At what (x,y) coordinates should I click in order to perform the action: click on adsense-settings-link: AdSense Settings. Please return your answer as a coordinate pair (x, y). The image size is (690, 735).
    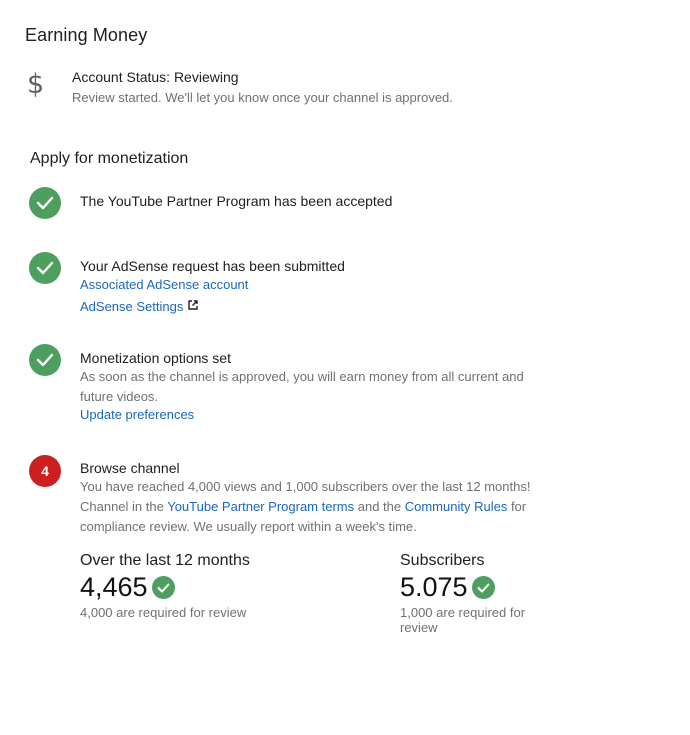
    Looking at the image, I should click on (131, 306).